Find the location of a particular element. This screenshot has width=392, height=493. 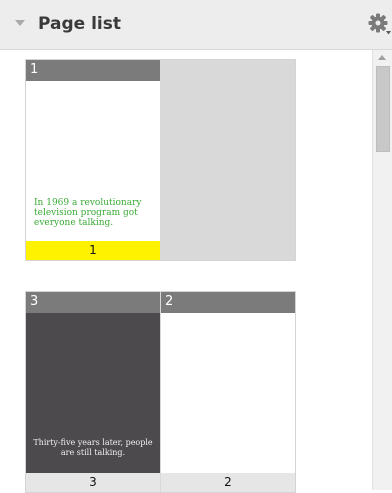

page-number: 1 is located at coordinates (34, 69).